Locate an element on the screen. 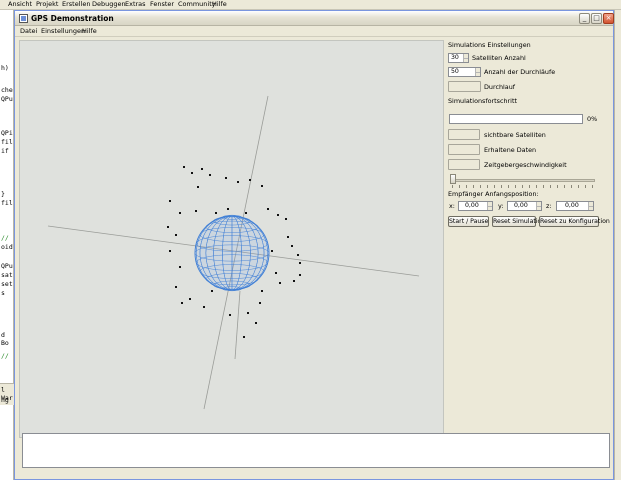 The height and width of the screenshot is (480, 621). close-icon: × is located at coordinates (608, 18).